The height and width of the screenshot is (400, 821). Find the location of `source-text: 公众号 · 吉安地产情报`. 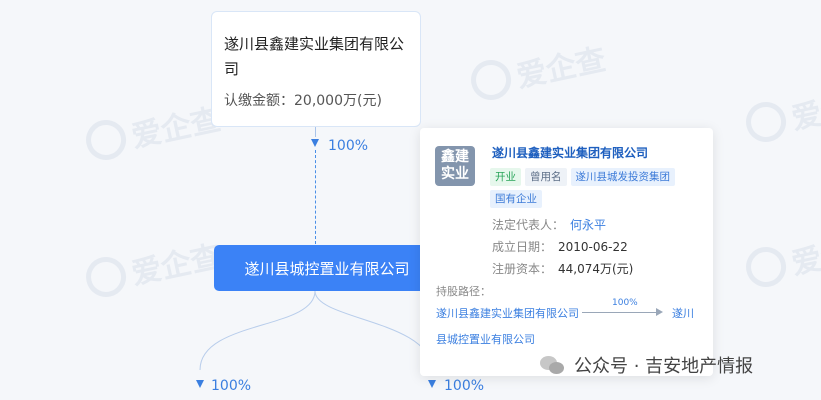

source-text: 公众号 · 吉安地产情报 is located at coordinates (664, 366).